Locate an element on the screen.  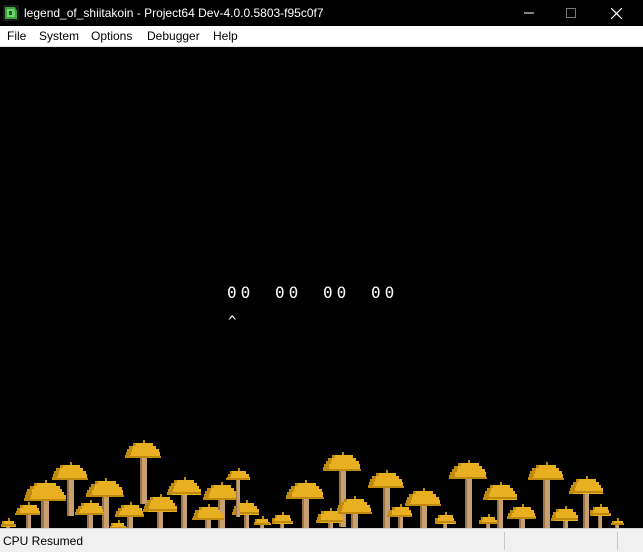
menu-system: System is located at coordinates (59, 36).